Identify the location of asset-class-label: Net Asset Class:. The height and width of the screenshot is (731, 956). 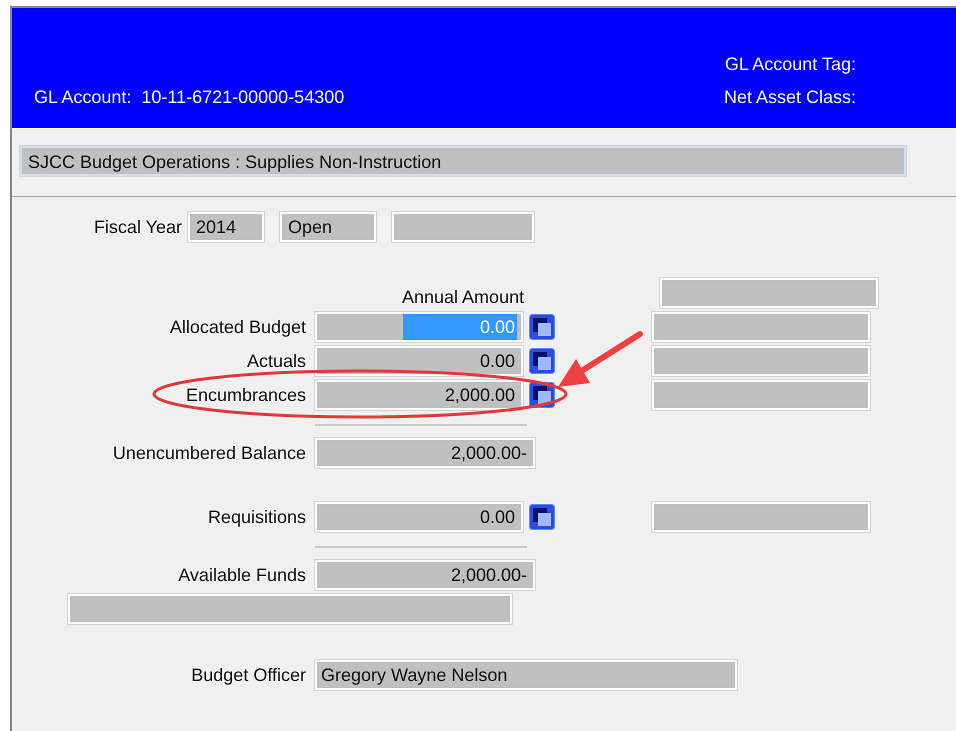
(790, 97).